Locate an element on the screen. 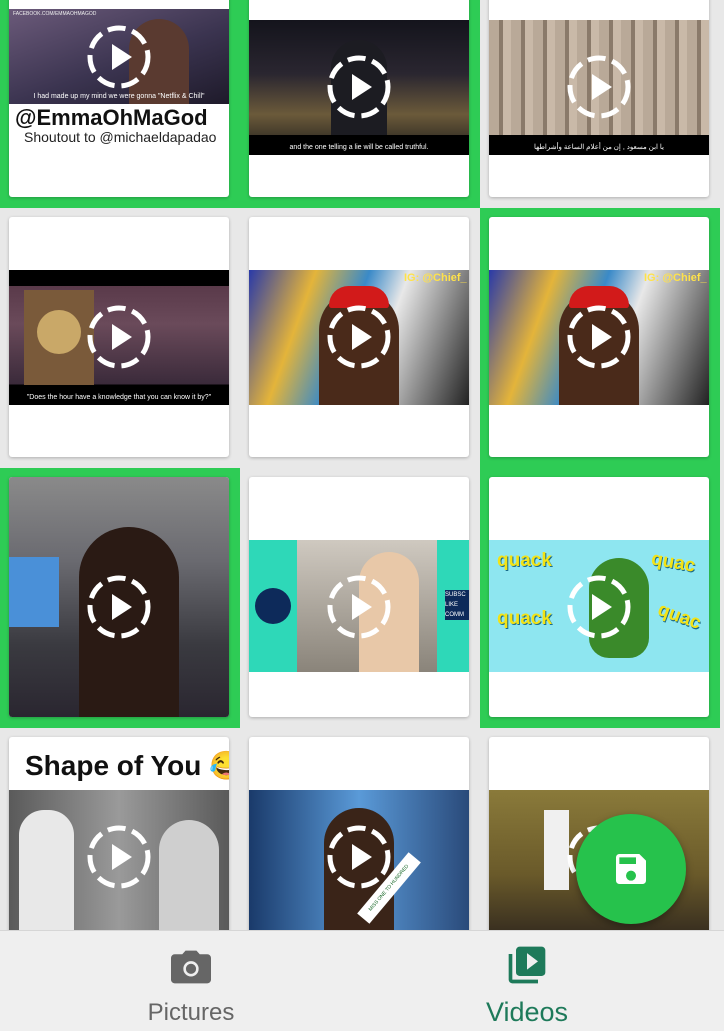 The height and width of the screenshot is (1031, 724). video-card: quack quack quac quac is located at coordinates (599, 597).